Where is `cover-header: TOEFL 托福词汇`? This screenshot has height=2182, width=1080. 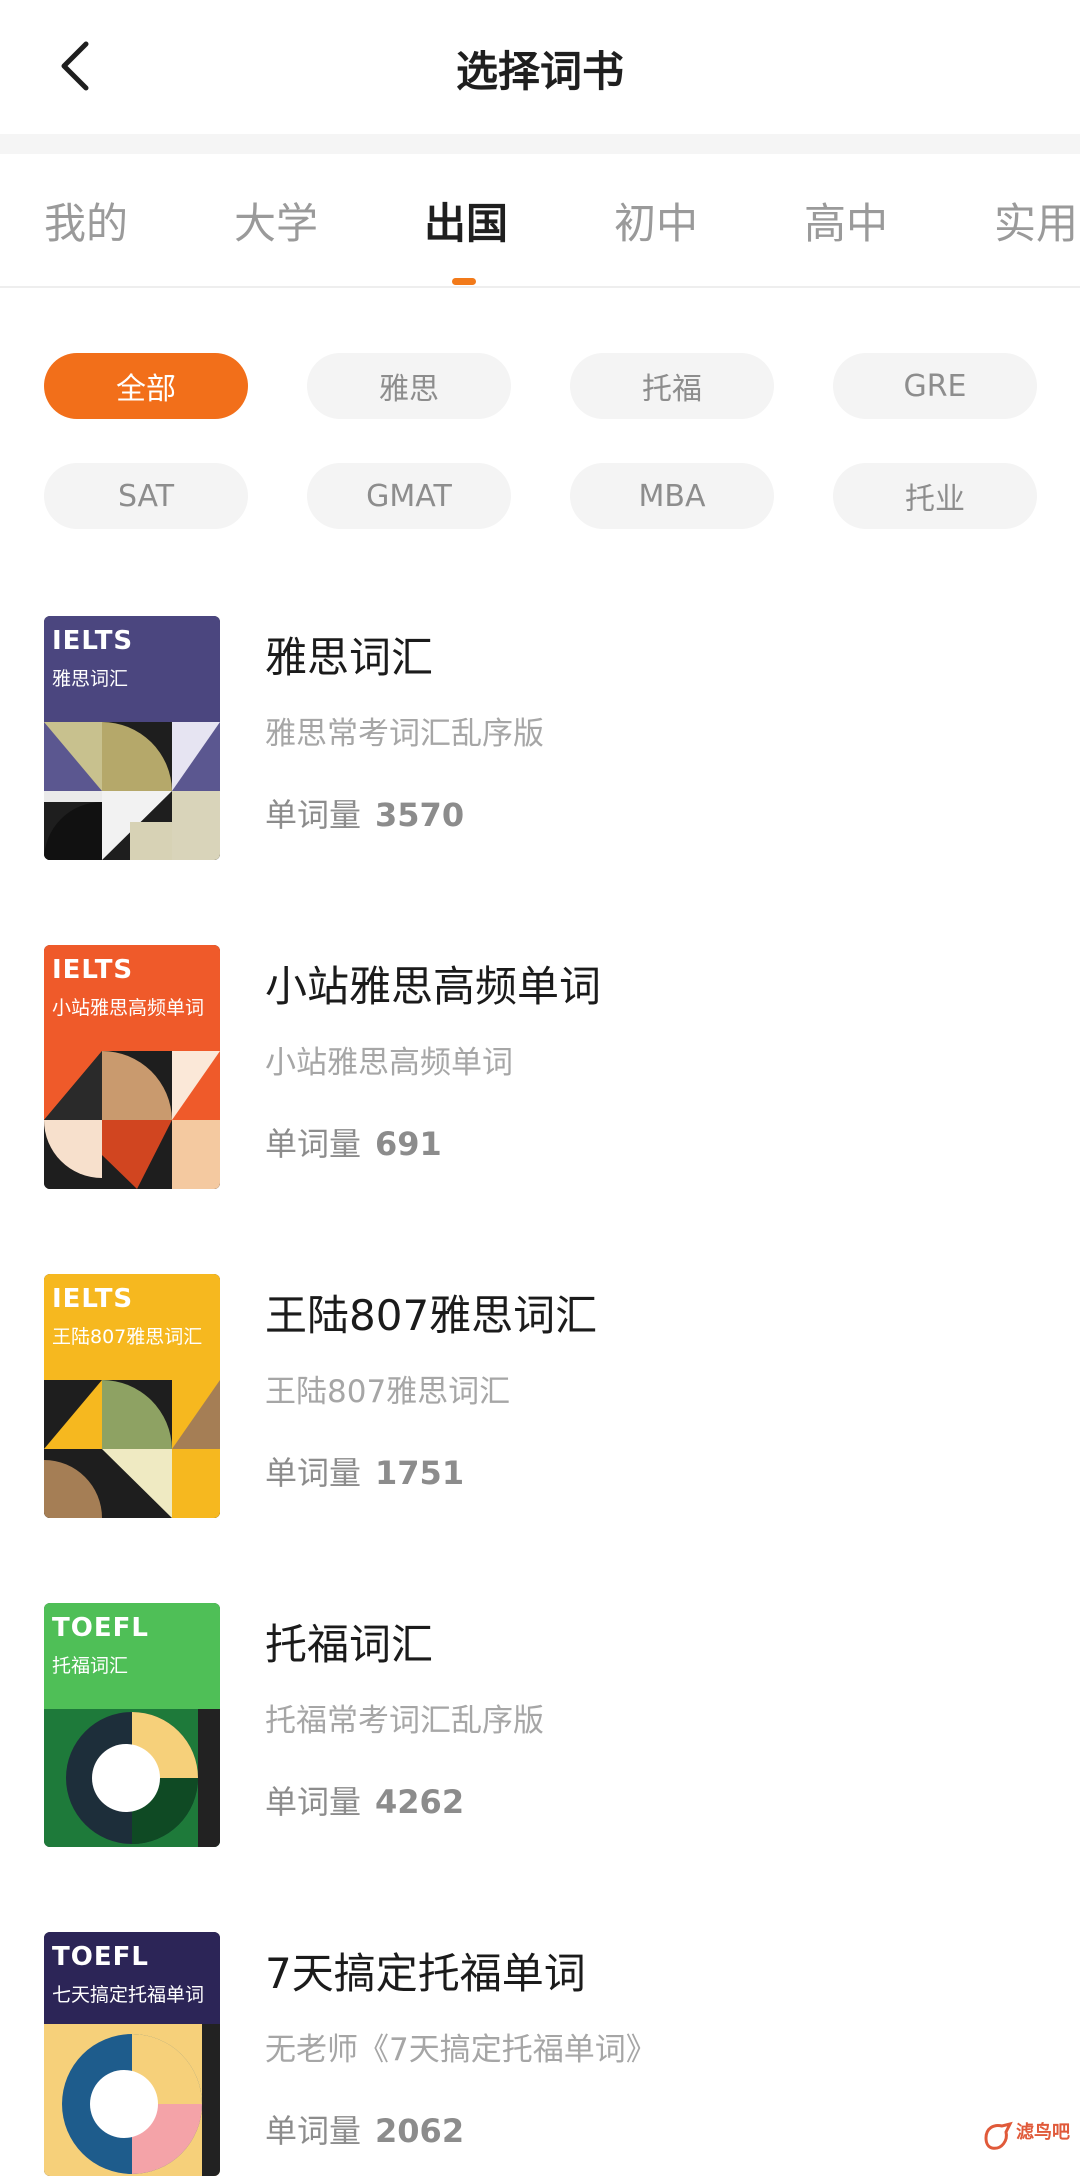 cover-header: TOEFL 托福词汇 is located at coordinates (132, 1656).